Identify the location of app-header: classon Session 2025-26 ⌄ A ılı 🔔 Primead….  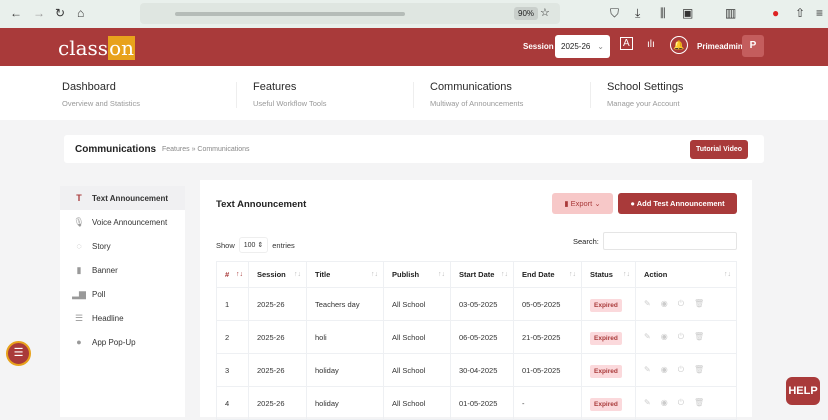
(414, 47).